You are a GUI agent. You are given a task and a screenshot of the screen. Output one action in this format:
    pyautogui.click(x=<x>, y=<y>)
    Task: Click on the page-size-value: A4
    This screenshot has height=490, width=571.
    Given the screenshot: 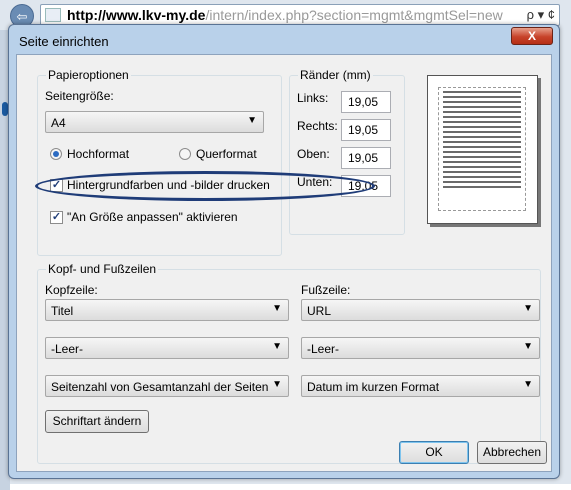 What is the action you would take?
    pyautogui.click(x=58, y=123)
    